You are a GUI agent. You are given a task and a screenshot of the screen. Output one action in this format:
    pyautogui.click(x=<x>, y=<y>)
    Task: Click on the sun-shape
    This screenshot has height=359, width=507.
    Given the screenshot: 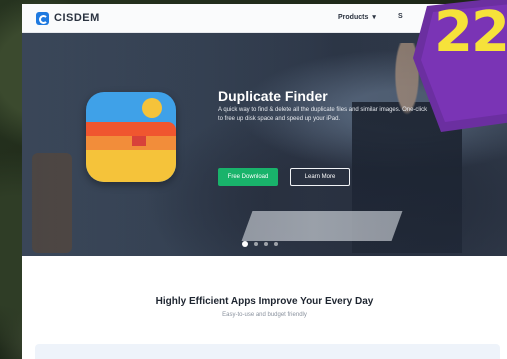 What is the action you would take?
    pyautogui.click(x=152, y=108)
    